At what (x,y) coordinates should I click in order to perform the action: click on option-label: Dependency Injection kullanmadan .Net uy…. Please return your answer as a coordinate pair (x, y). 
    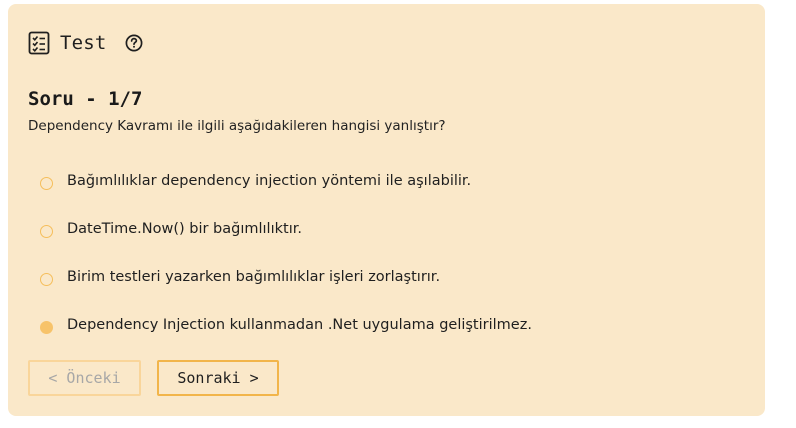
    Looking at the image, I should click on (299, 325).